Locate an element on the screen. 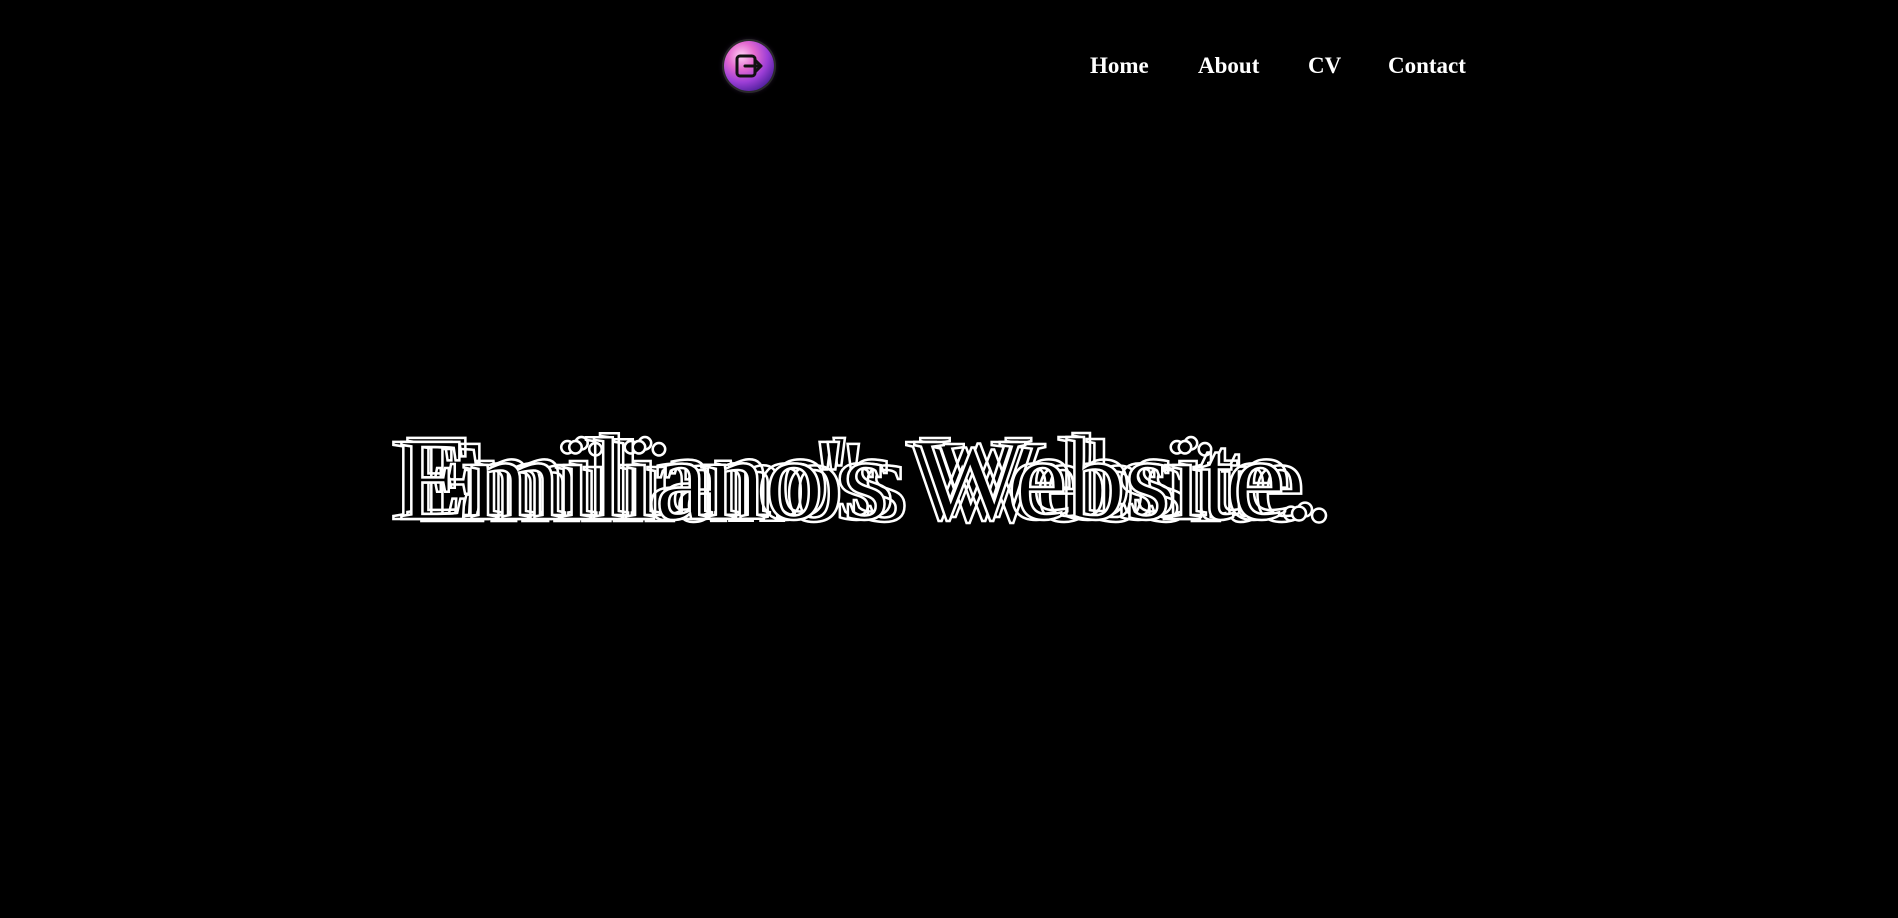 The image size is (1898, 918). nav-about-link: About is located at coordinates (1228, 66).